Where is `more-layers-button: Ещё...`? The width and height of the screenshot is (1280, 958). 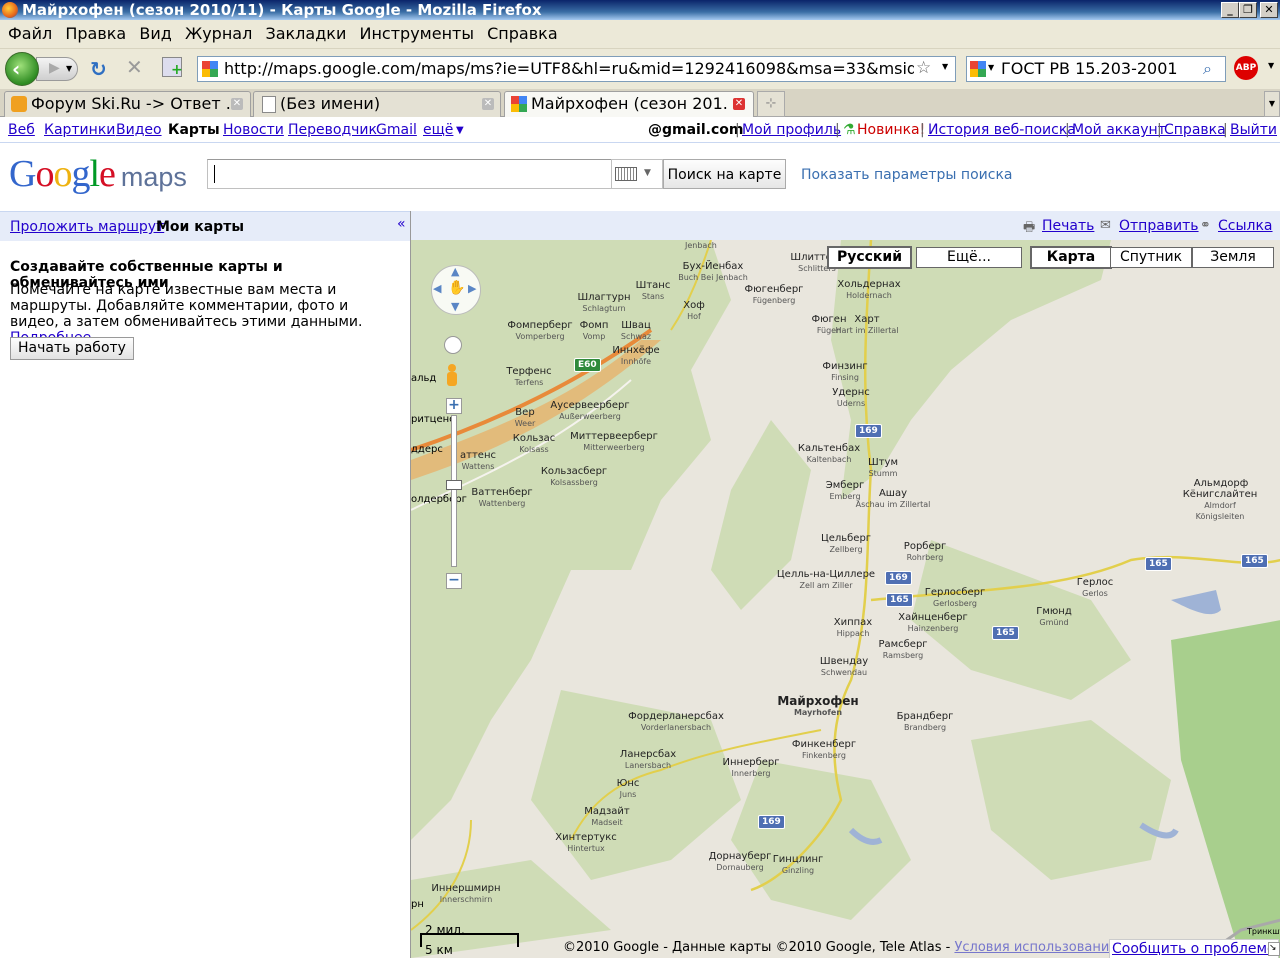
more-layers-button: Ещё... is located at coordinates (969, 257).